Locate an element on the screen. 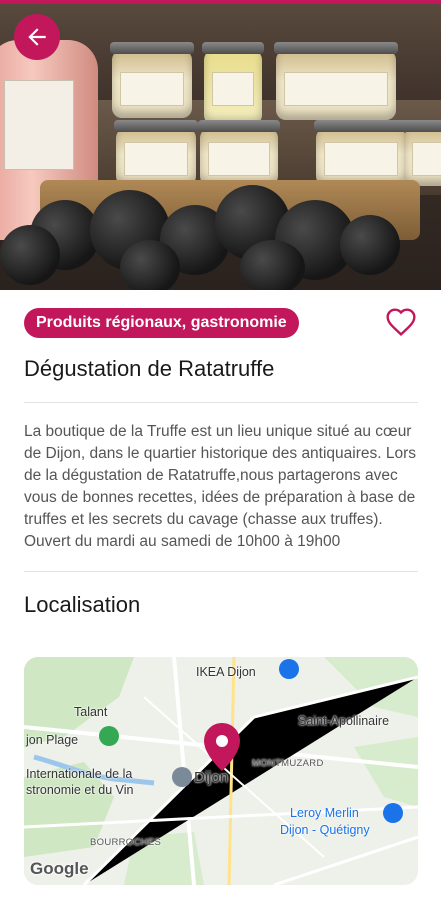  heart-icon is located at coordinates (401, 322).